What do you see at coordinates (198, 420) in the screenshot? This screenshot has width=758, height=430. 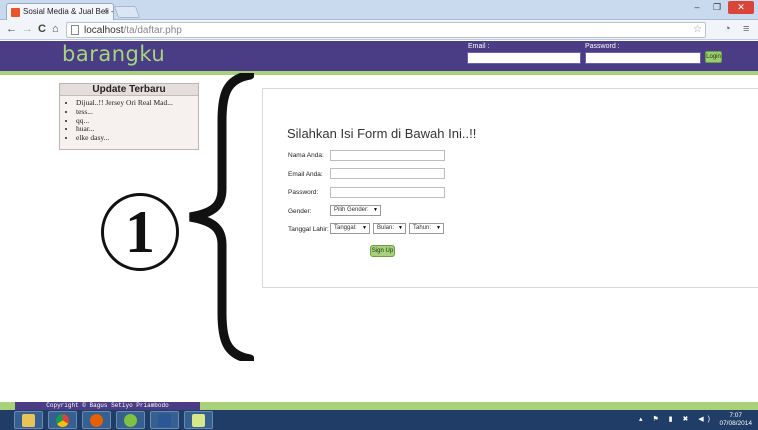 I see `app-notepad-icon` at bounding box center [198, 420].